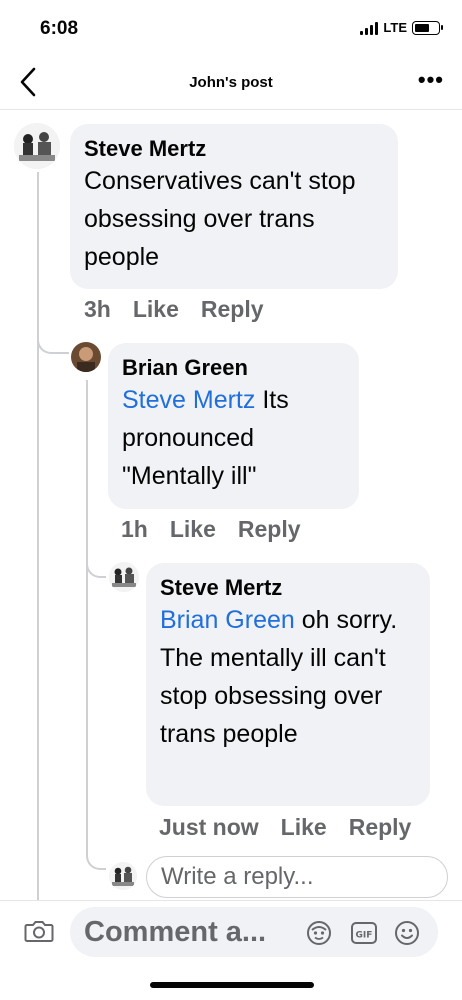 The image size is (462, 1000). Describe the element at coordinates (59, 28) in the screenshot. I see `status-time: 6:08` at that location.